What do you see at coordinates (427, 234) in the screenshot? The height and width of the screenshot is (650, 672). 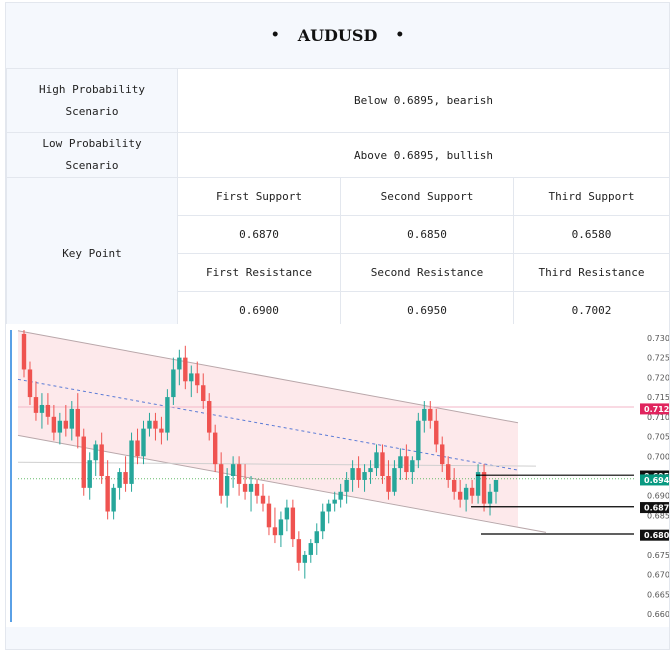 I see `second-support-value: 0.6850` at bounding box center [427, 234].